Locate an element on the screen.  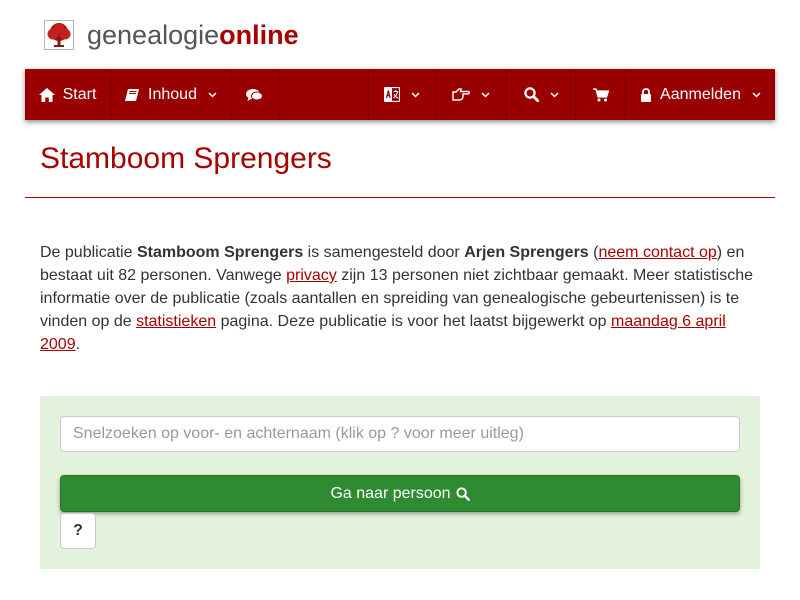
brand-name-accent: online is located at coordinates (259, 35).